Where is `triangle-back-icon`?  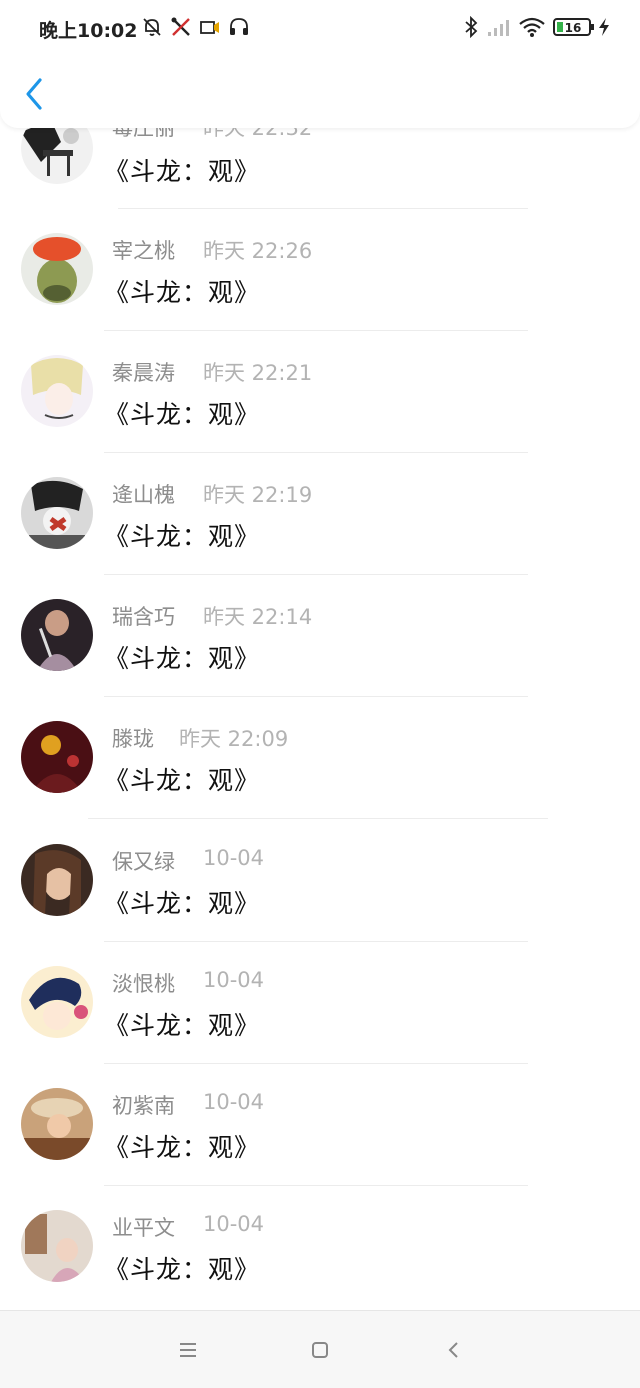 triangle-back-icon is located at coordinates (453, 1350).